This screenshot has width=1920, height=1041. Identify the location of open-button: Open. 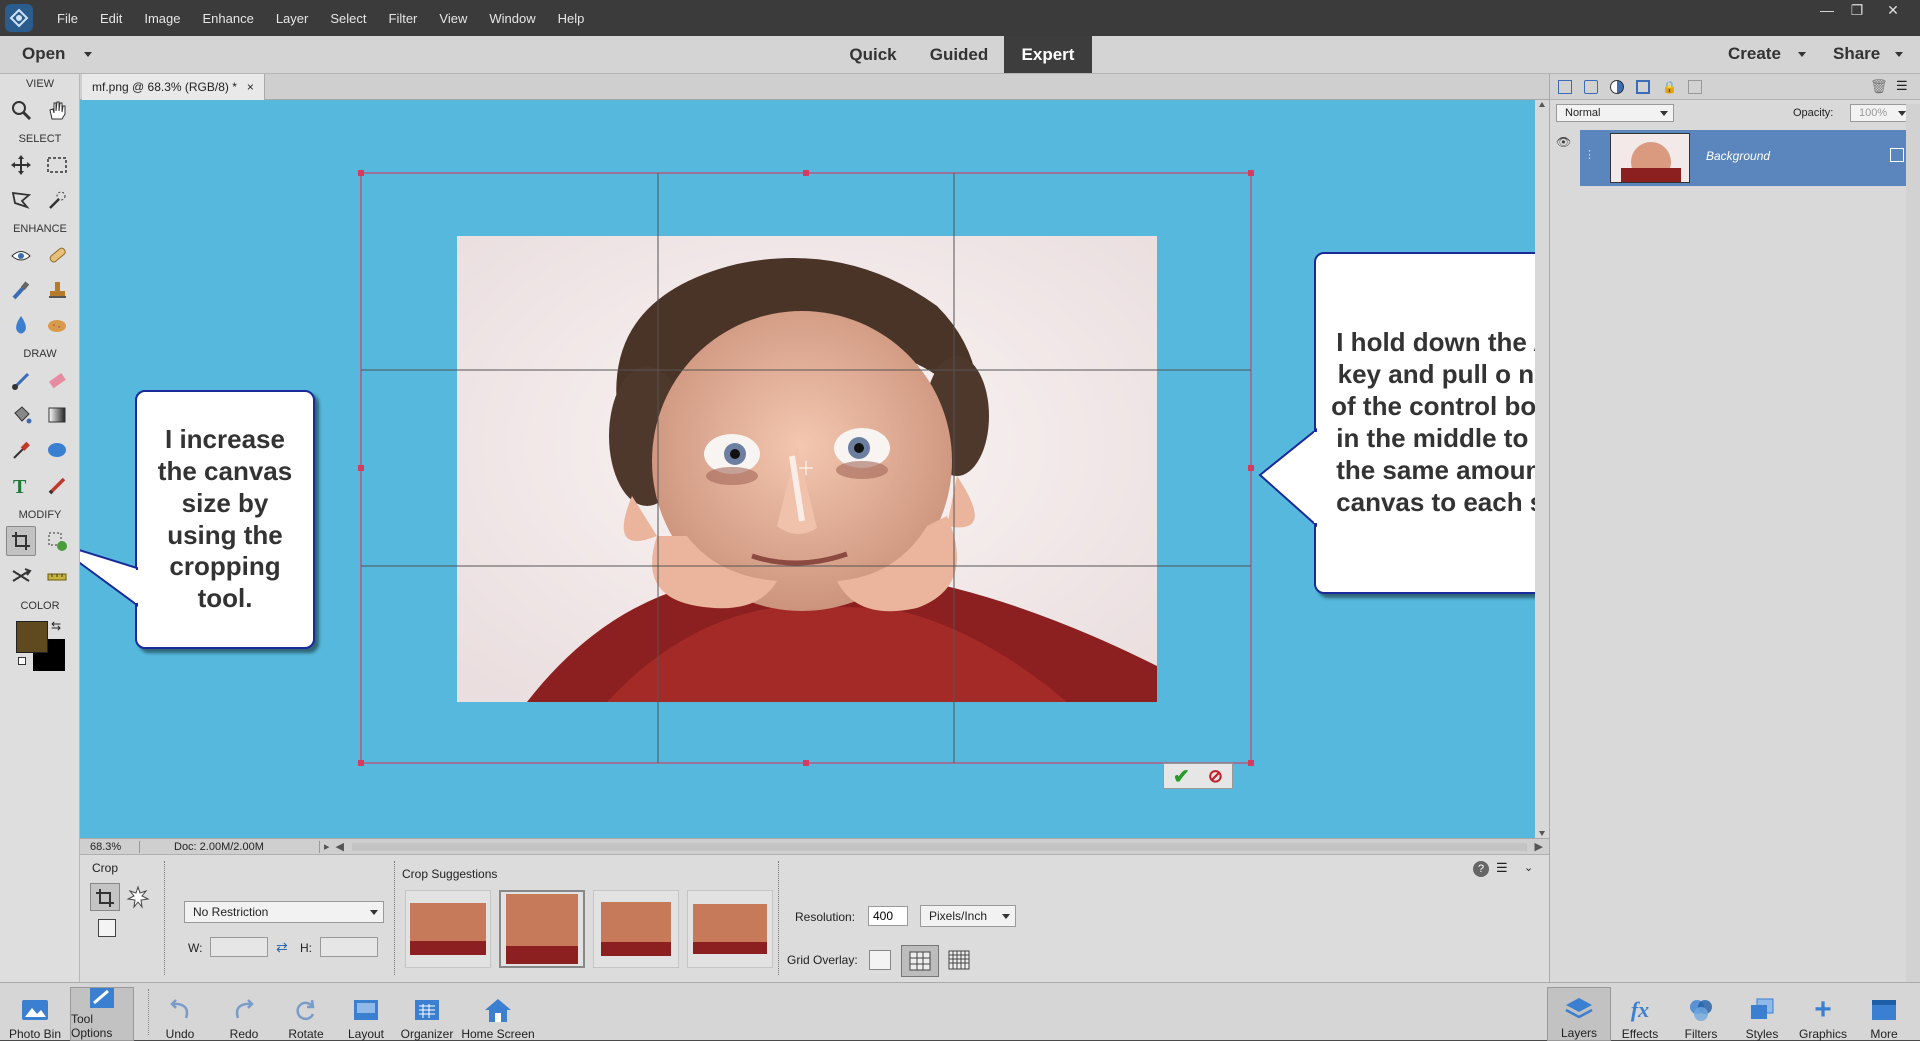
(43, 54).